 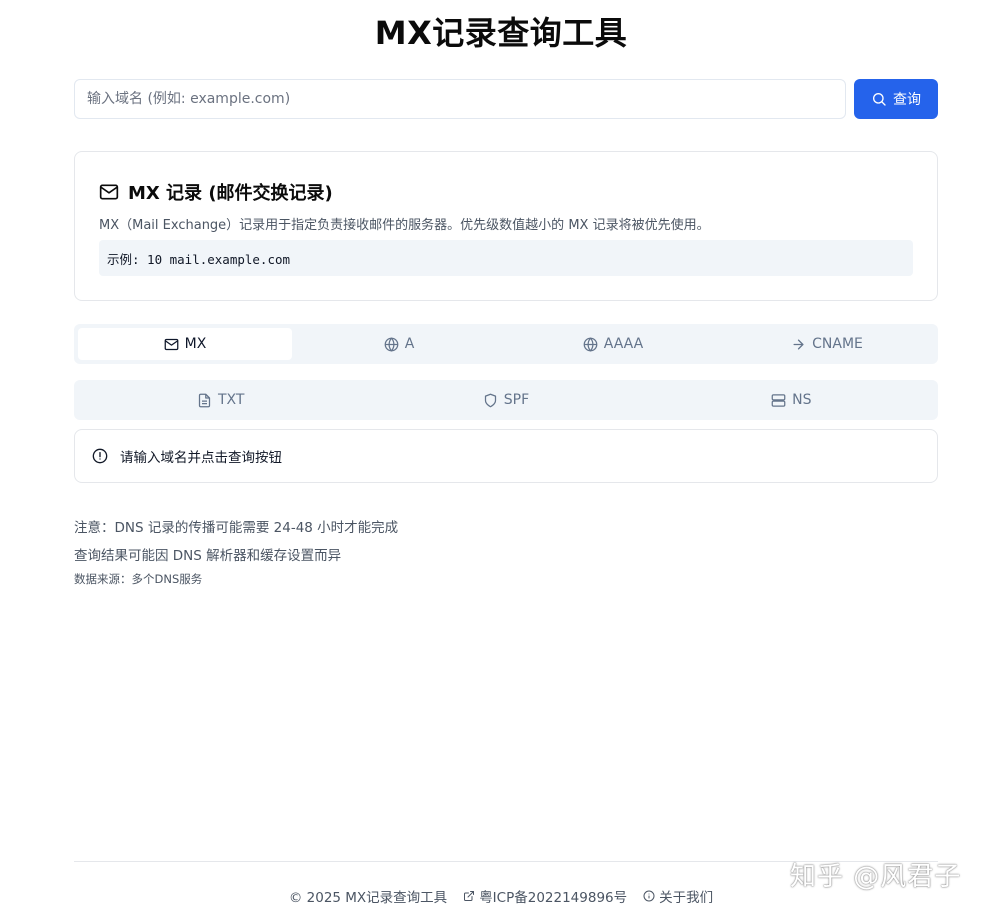 What do you see at coordinates (368, 898) in the screenshot?
I see `footer-copyright: © 2025 MX记录查询工具` at bounding box center [368, 898].